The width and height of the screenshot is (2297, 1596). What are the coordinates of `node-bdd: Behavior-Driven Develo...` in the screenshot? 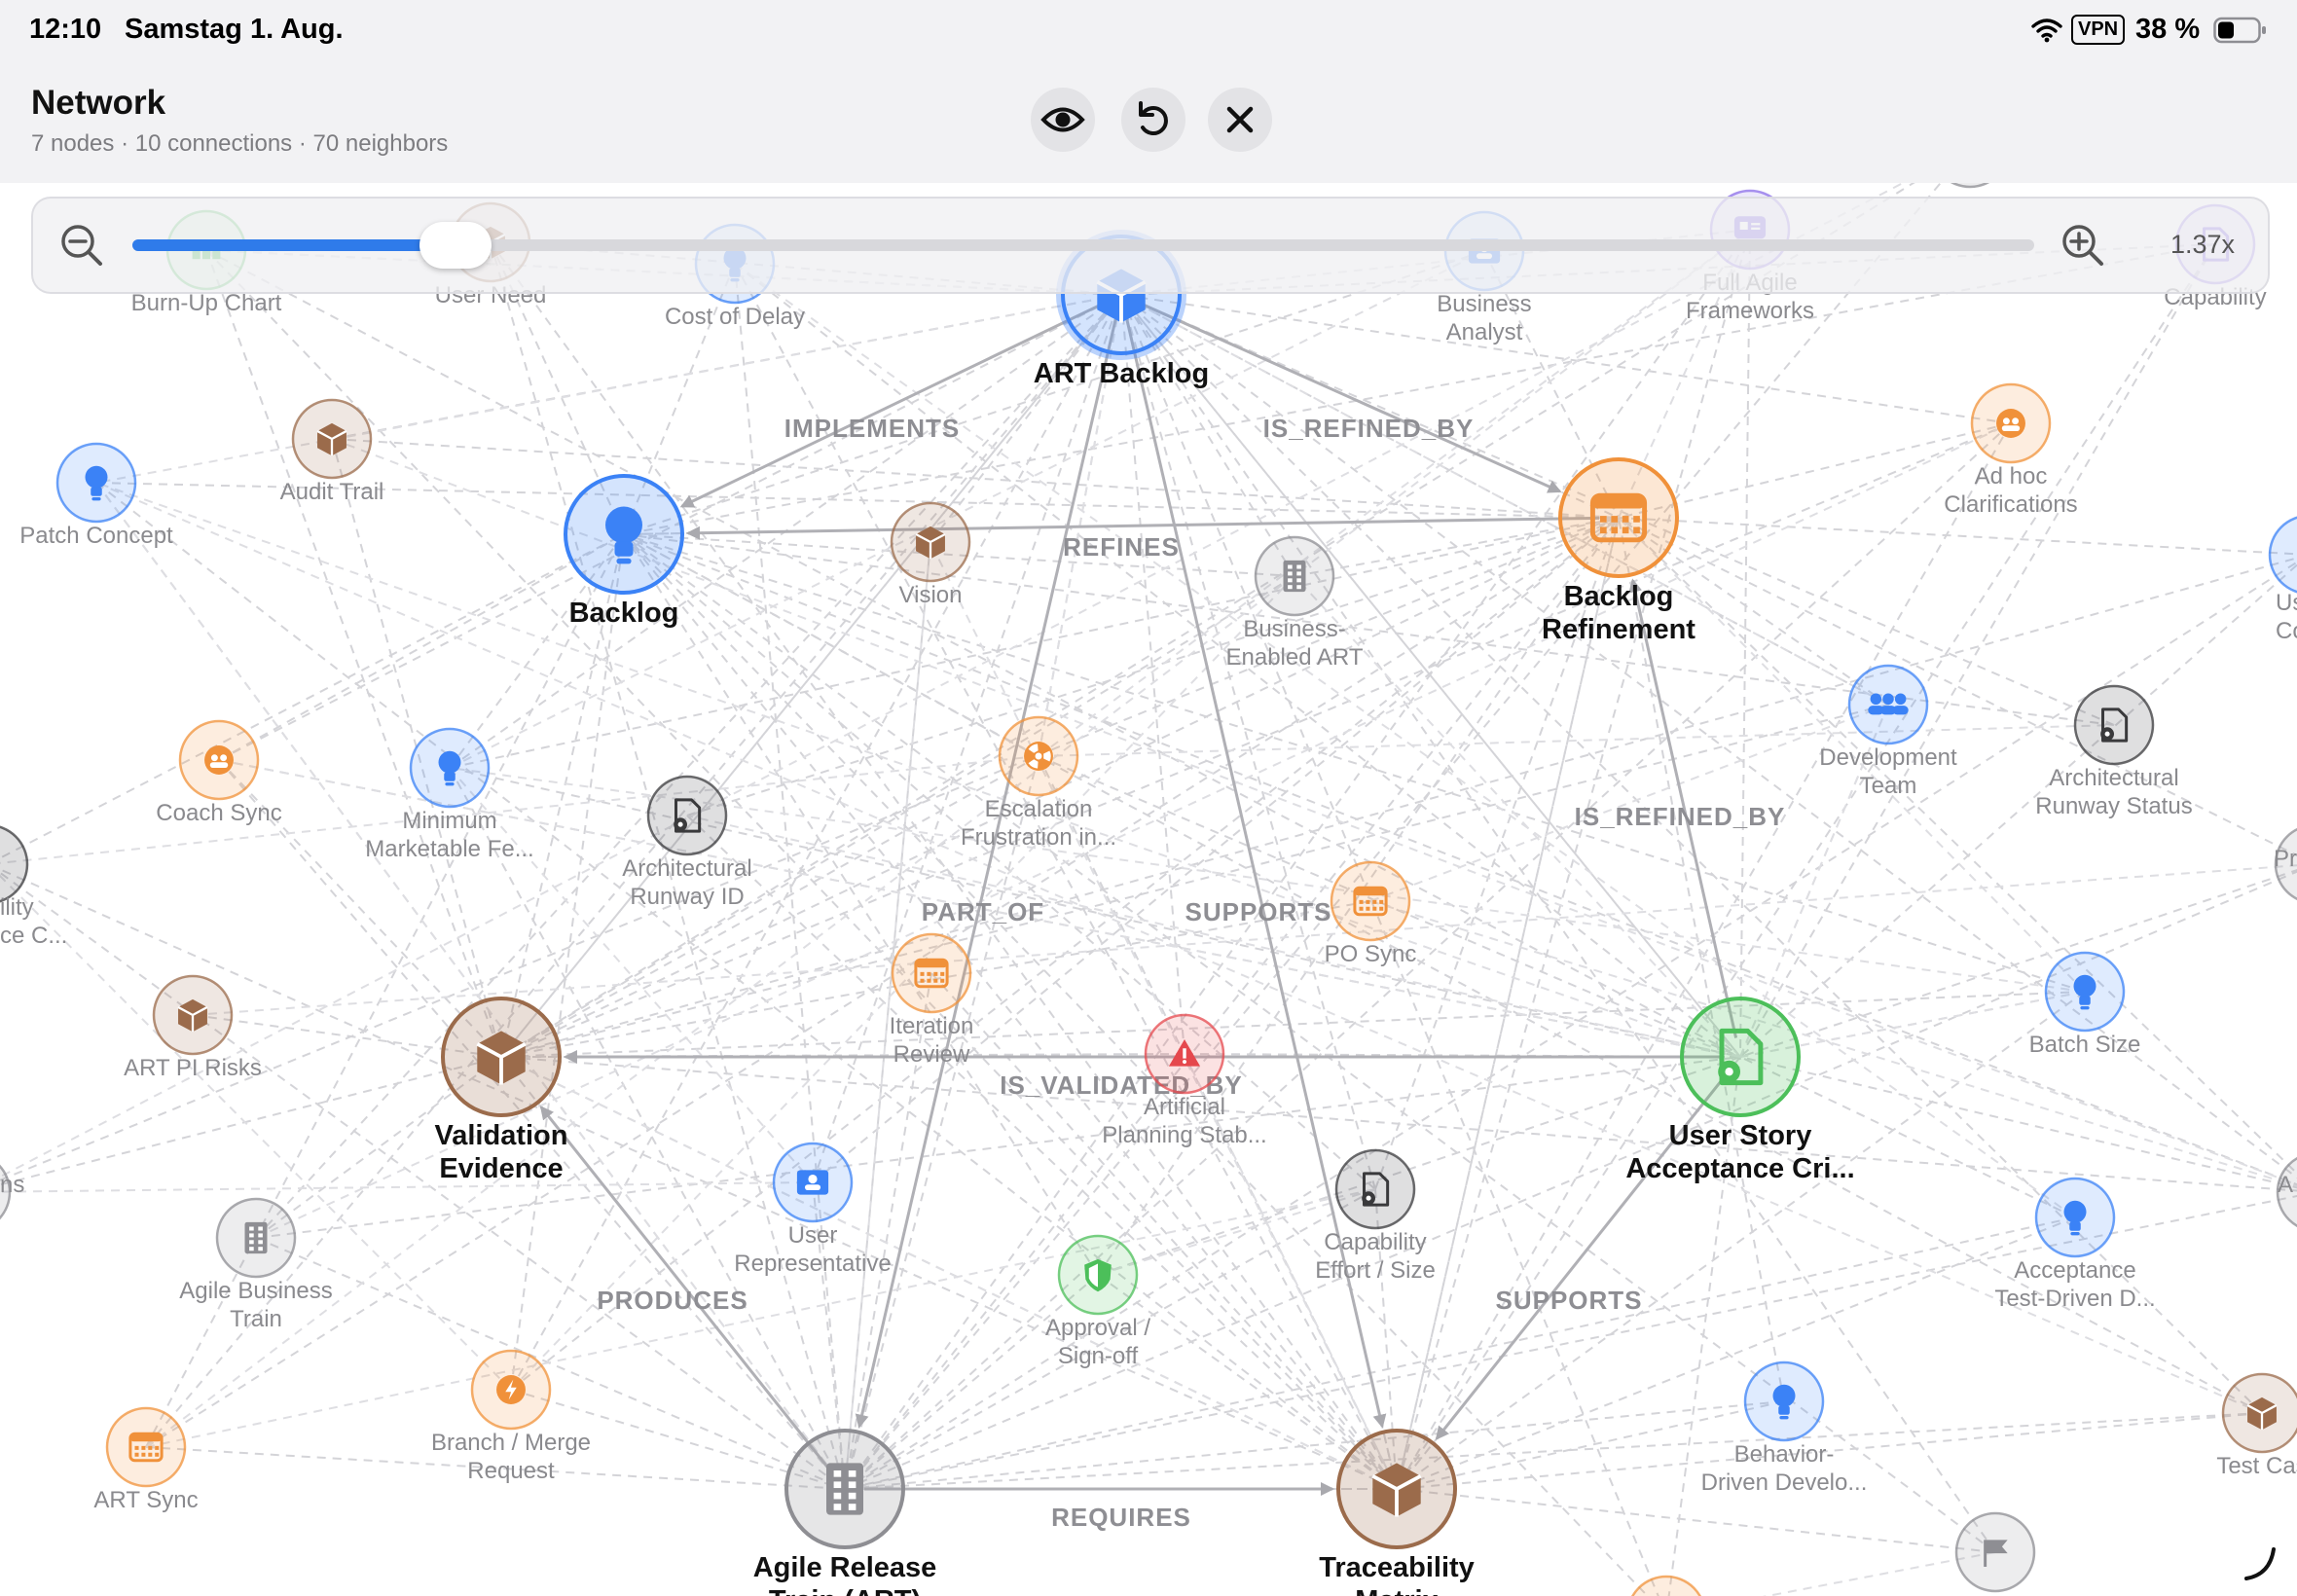 It's located at (1784, 1428).